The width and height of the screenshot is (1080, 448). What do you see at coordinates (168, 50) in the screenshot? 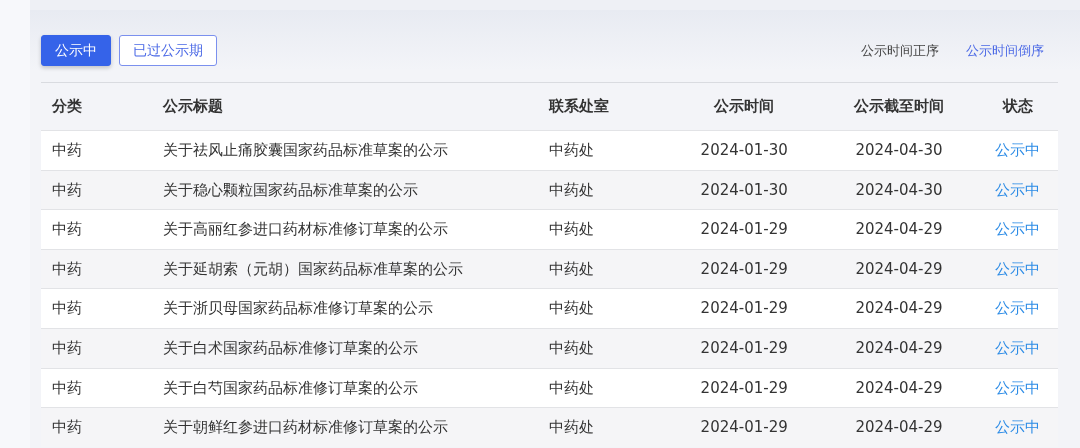
I see `tab-button: 已过公示期` at bounding box center [168, 50].